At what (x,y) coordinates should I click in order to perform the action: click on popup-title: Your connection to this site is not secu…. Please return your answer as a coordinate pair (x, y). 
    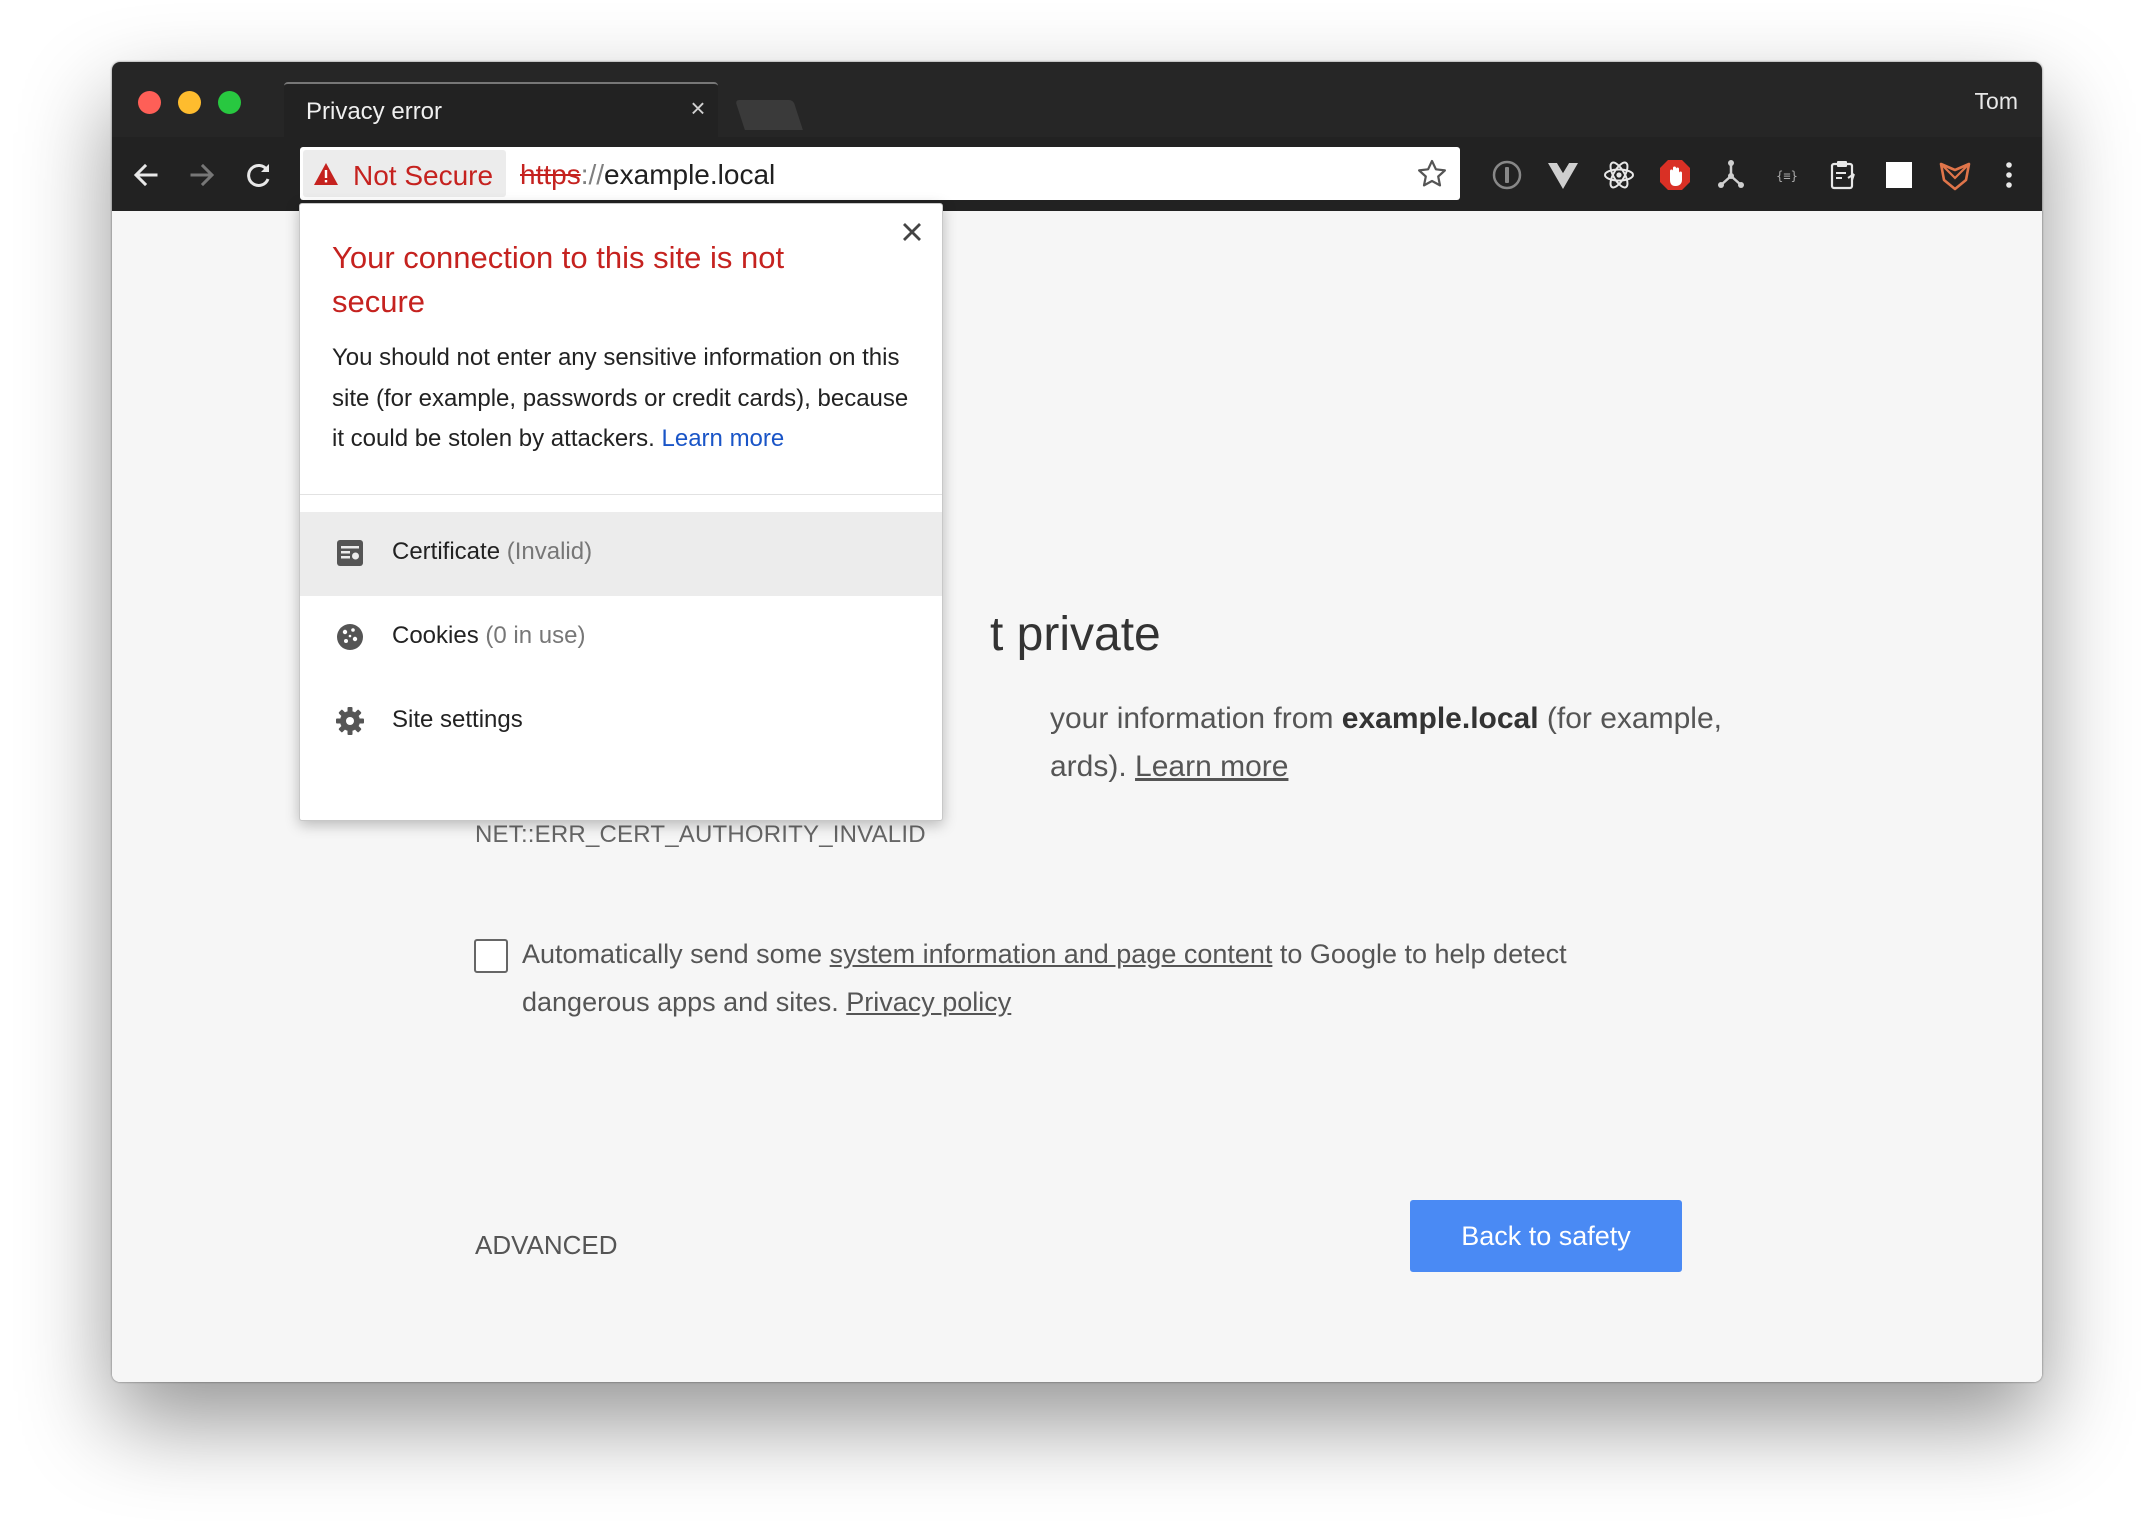
    Looking at the image, I should click on (558, 279).